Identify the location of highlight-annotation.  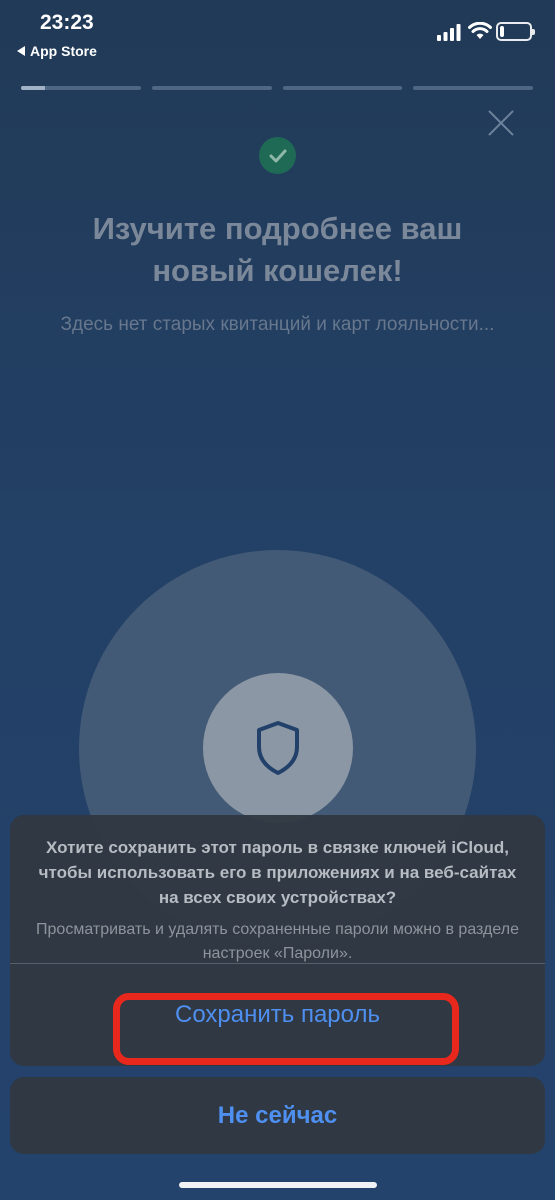
(286, 1029).